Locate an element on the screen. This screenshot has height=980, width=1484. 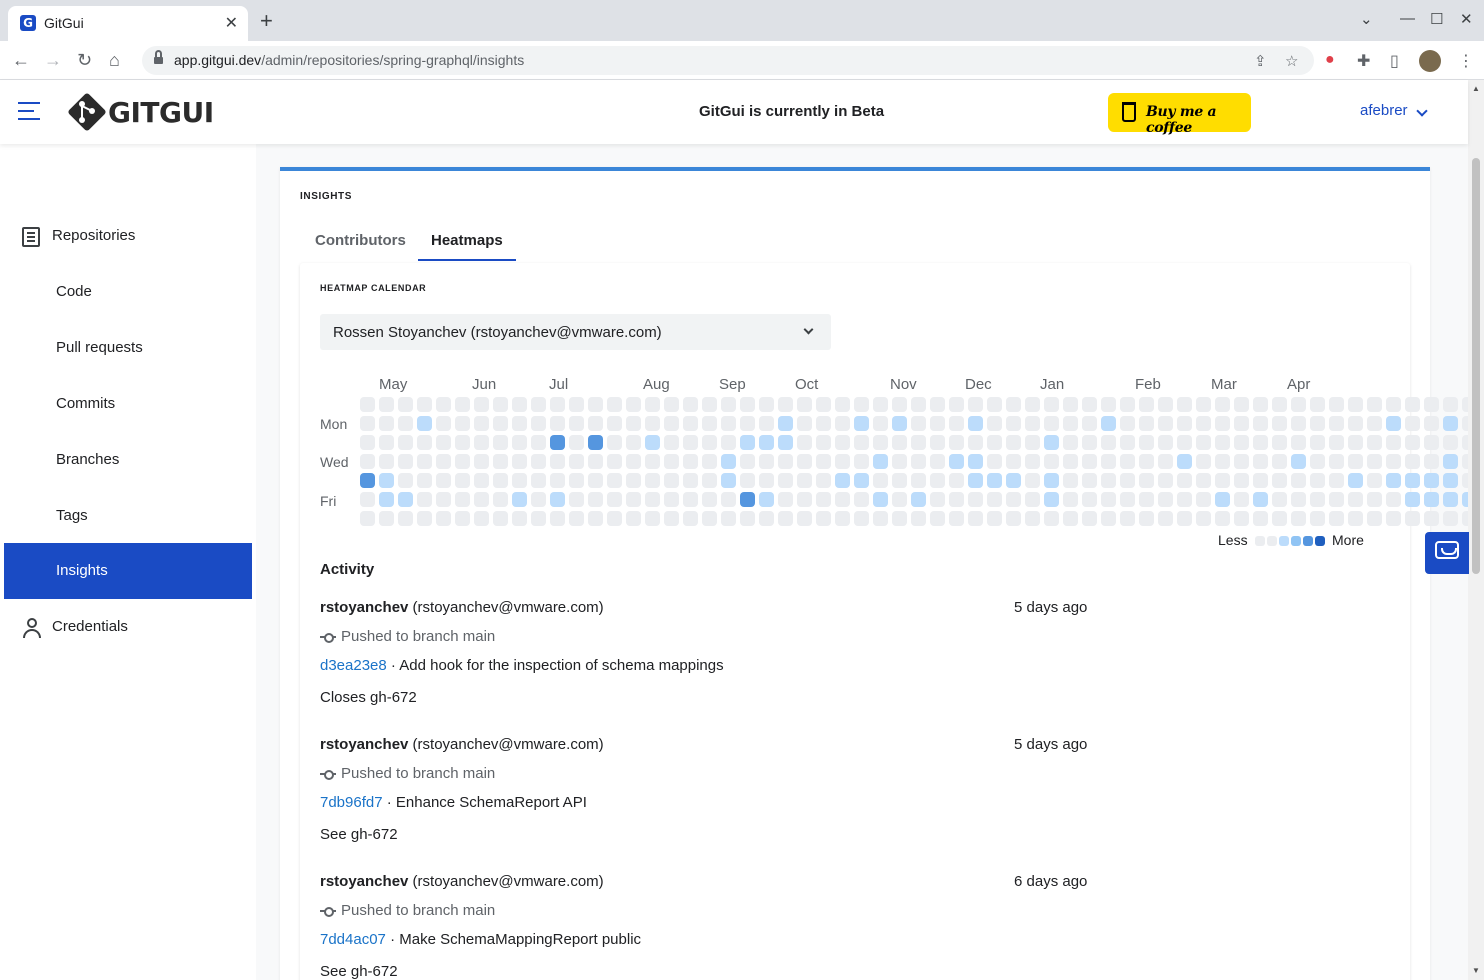
lock-icon is located at coordinates (158, 57).